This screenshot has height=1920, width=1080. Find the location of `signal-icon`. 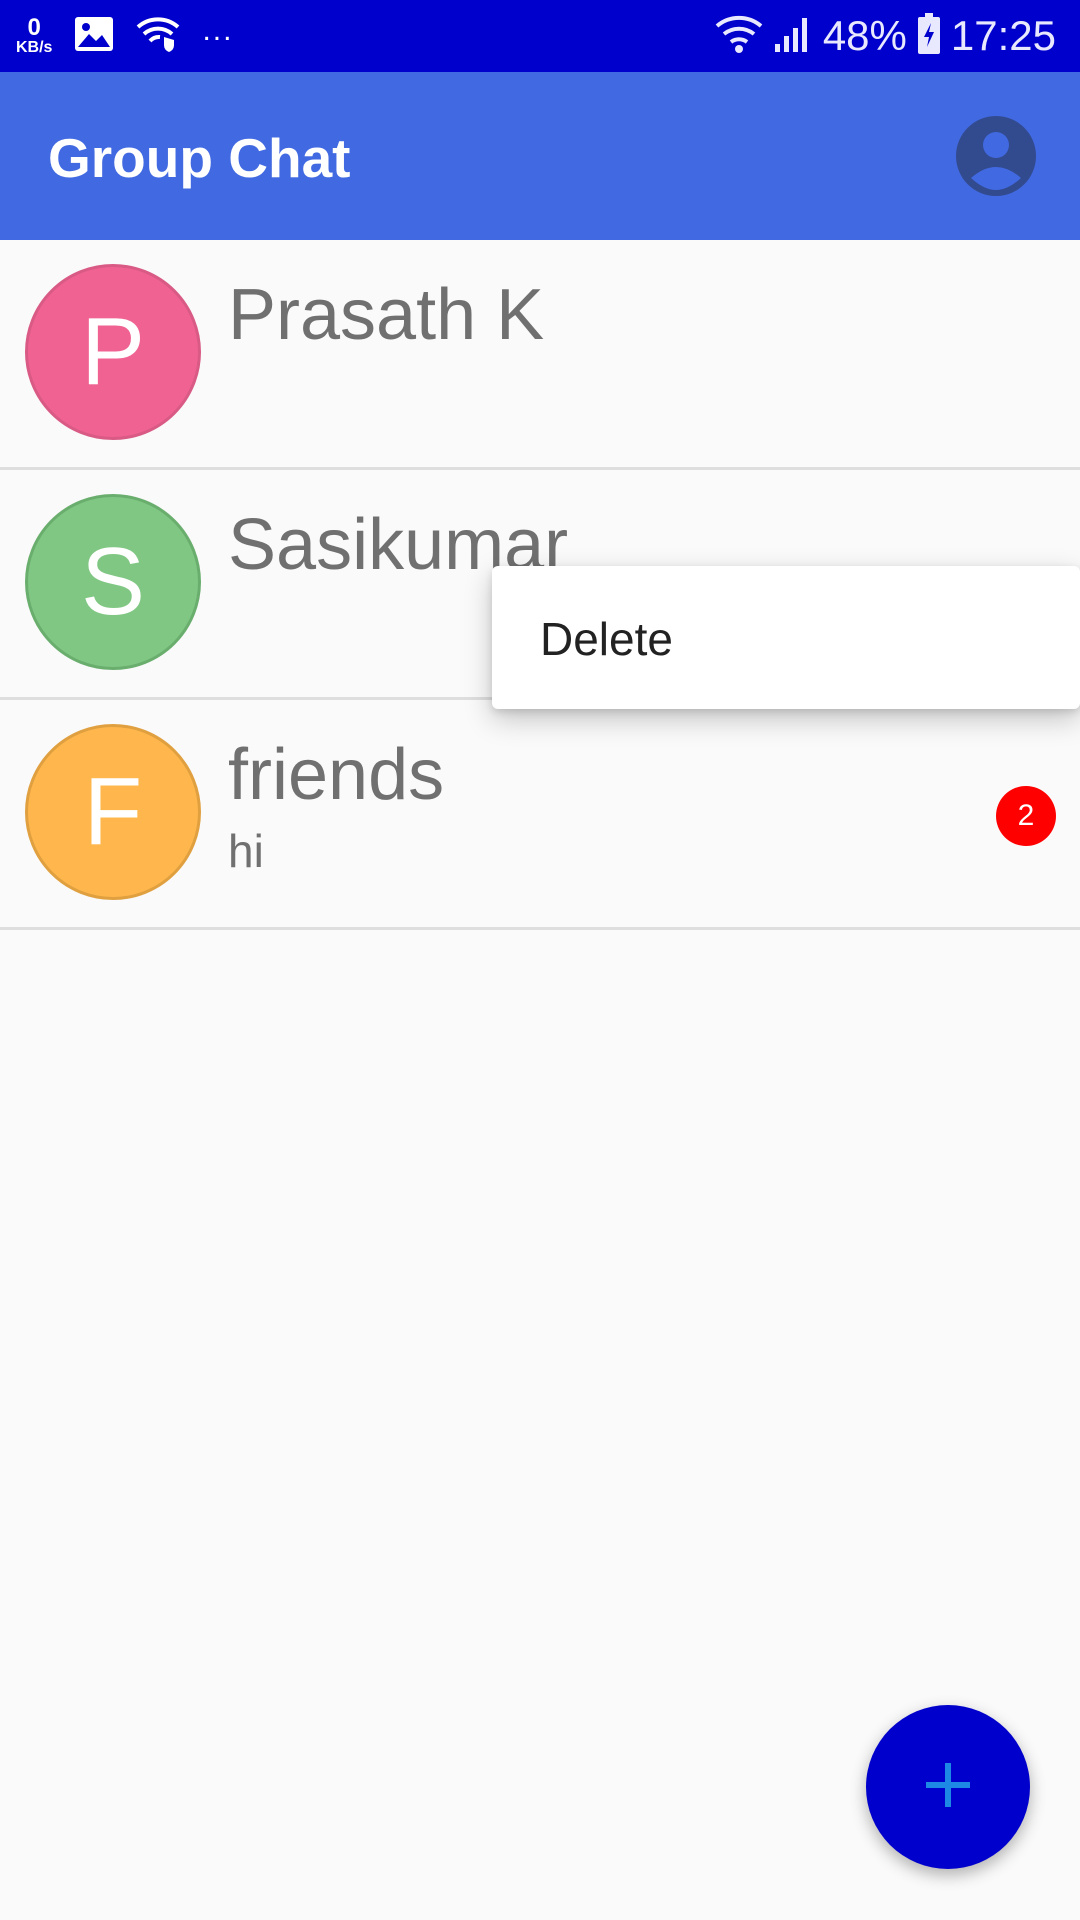

signal-icon is located at coordinates (793, 36).